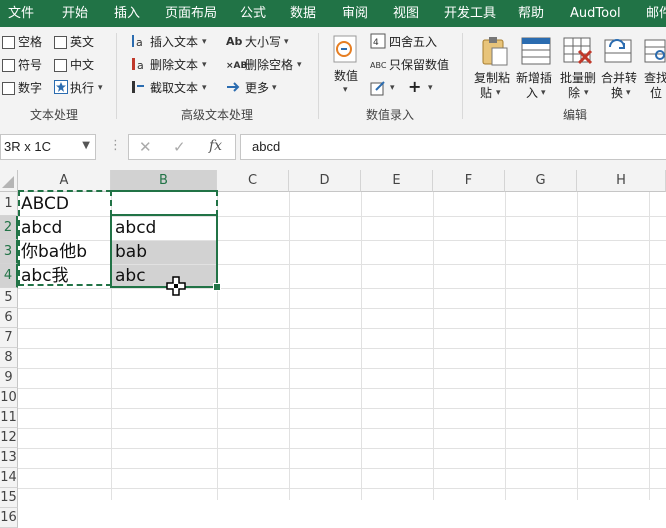 Image resolution: width=666 pixels, height=528 pixels. What do you see at coordinates (9, 252) in the screenshot?
I see `row-header-3: 3` at bounding box center [9, 252].